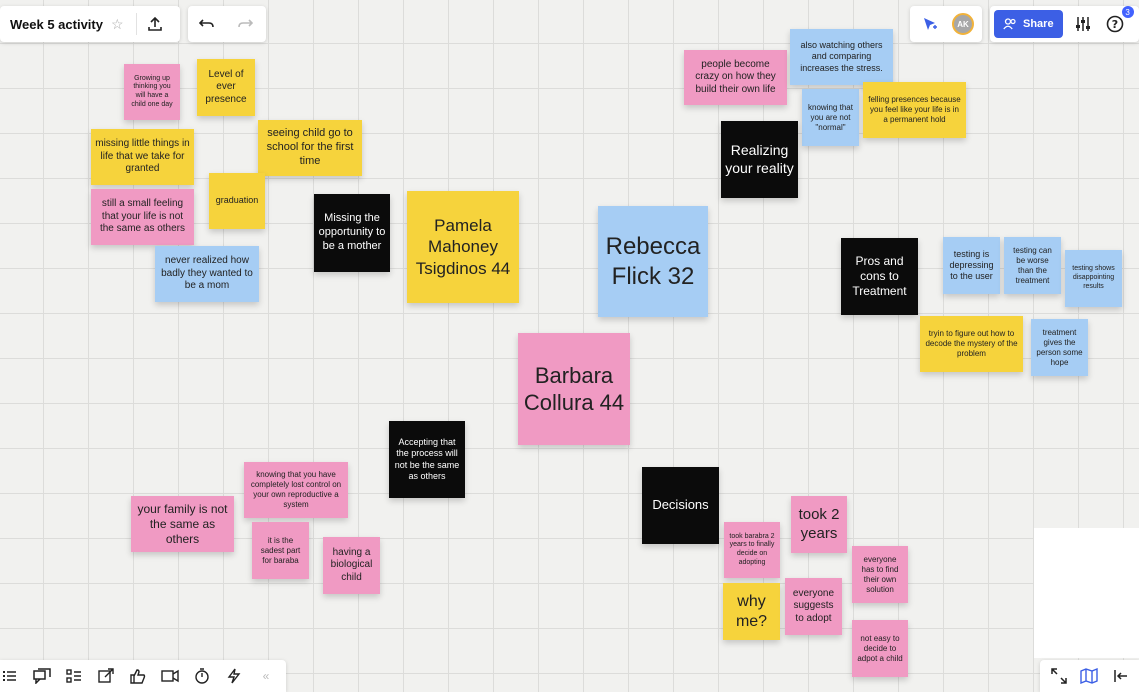 This screenshot has width=1139, height=692. What do you see at coordinates (1127, 12) in the screenshot?
I see `help-badge: 3` at bounding box center [1127, 12].